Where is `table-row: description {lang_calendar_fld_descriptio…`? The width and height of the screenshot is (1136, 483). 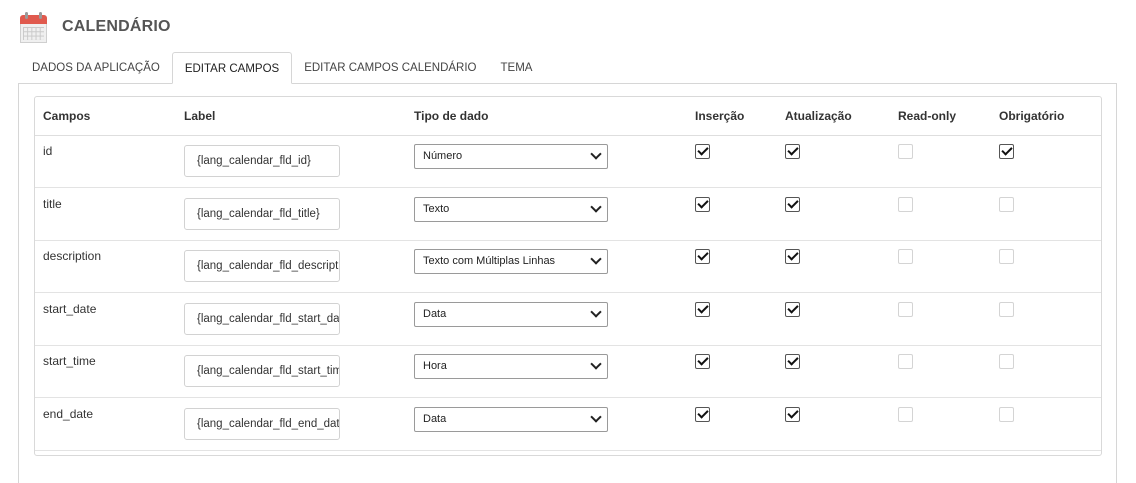
table-row: description {lang_calendar_fld_descriptio… is located at coordinates (568, 267).